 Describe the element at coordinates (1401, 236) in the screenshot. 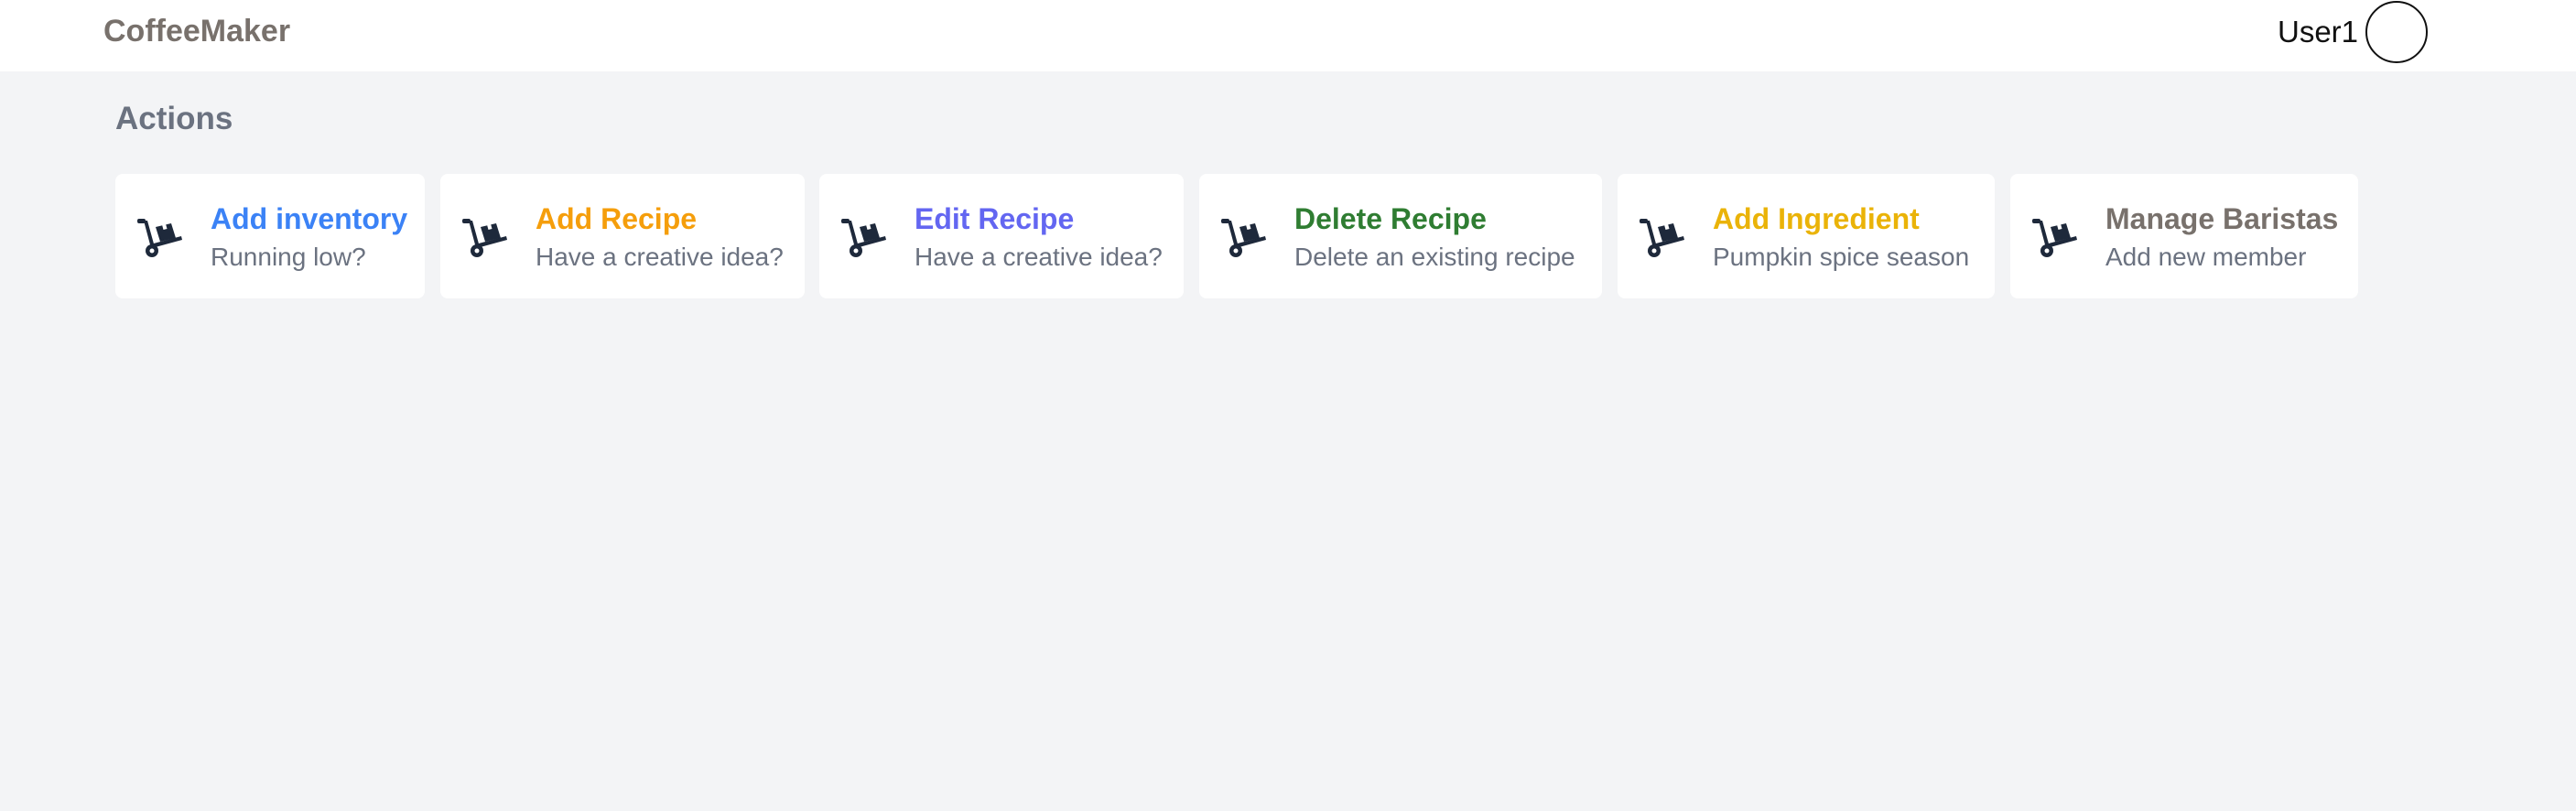

I see `delete-recipe-card: Delete Recipe Delete an existing recipe` at that location.